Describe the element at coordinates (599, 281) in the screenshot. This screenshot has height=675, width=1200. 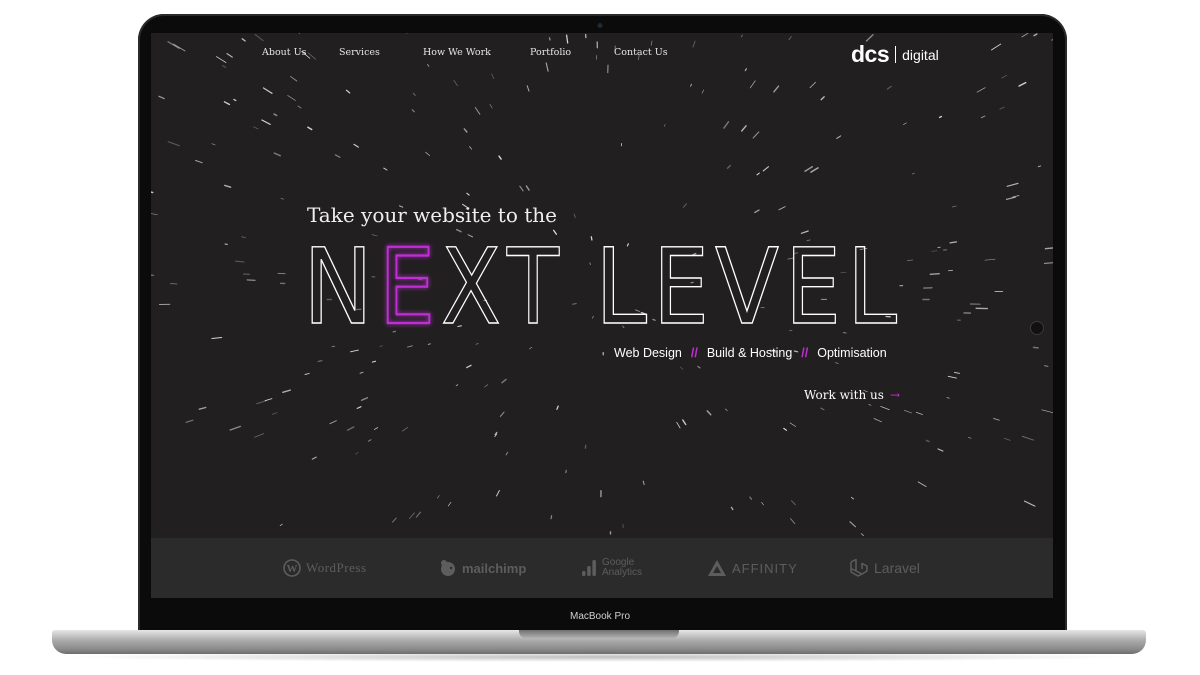
I see `hero-title-next-level: NEXTLEVEL` at that location.